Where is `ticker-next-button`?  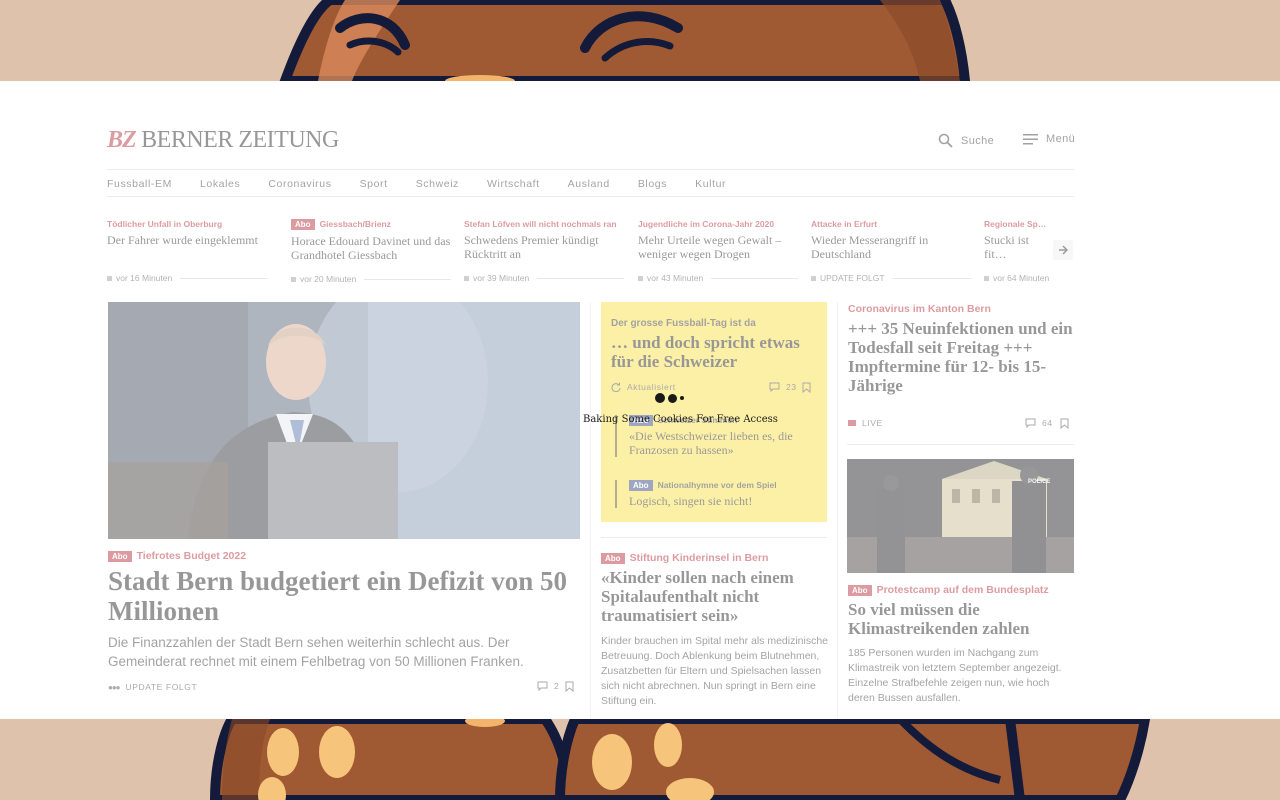
ticker-next-button is located at coordinates (1063, 250).